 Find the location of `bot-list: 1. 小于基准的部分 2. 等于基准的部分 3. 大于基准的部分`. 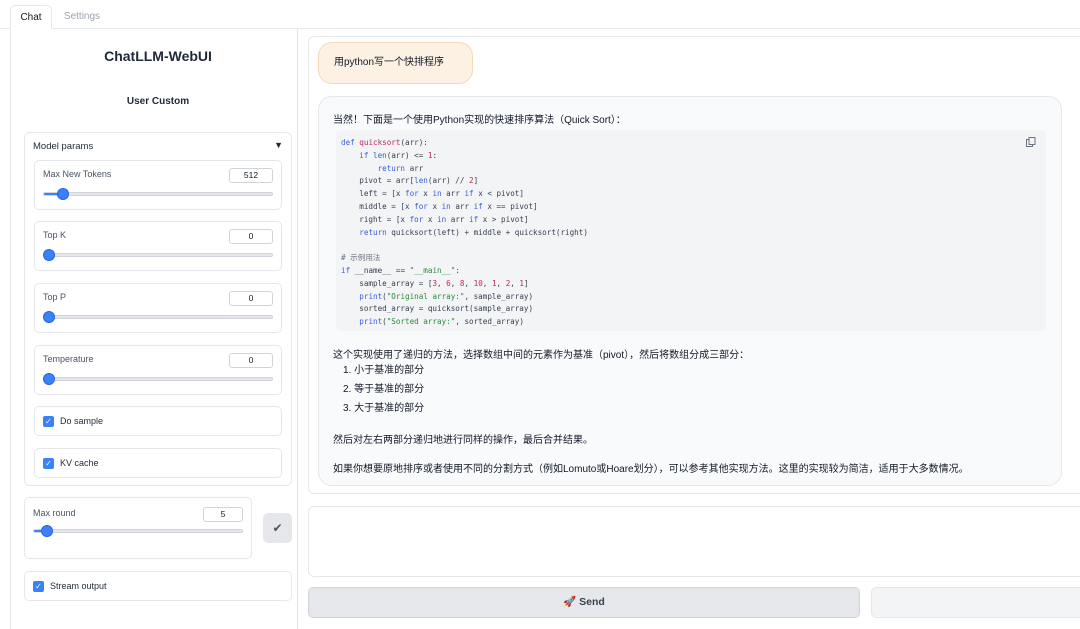

bot-list: 1. 小于基准的部分 2. 等于基准的部分 3. 大于基准的部分 is located at coordinates (383, 389).